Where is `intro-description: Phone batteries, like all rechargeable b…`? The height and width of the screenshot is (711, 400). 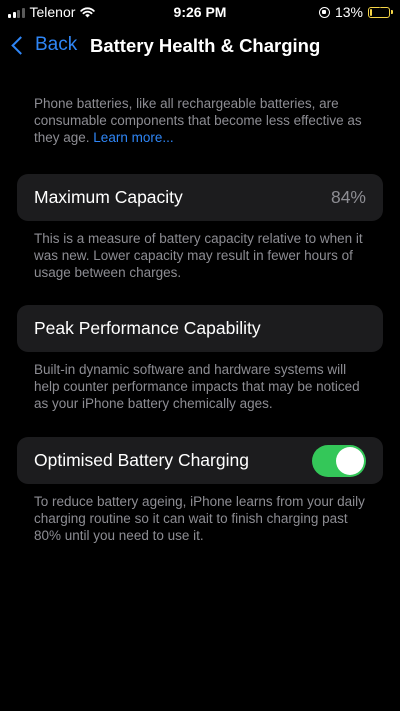
intro-description: Phone batteries, like all rechargeable b… is located at coordinates (204, 120).